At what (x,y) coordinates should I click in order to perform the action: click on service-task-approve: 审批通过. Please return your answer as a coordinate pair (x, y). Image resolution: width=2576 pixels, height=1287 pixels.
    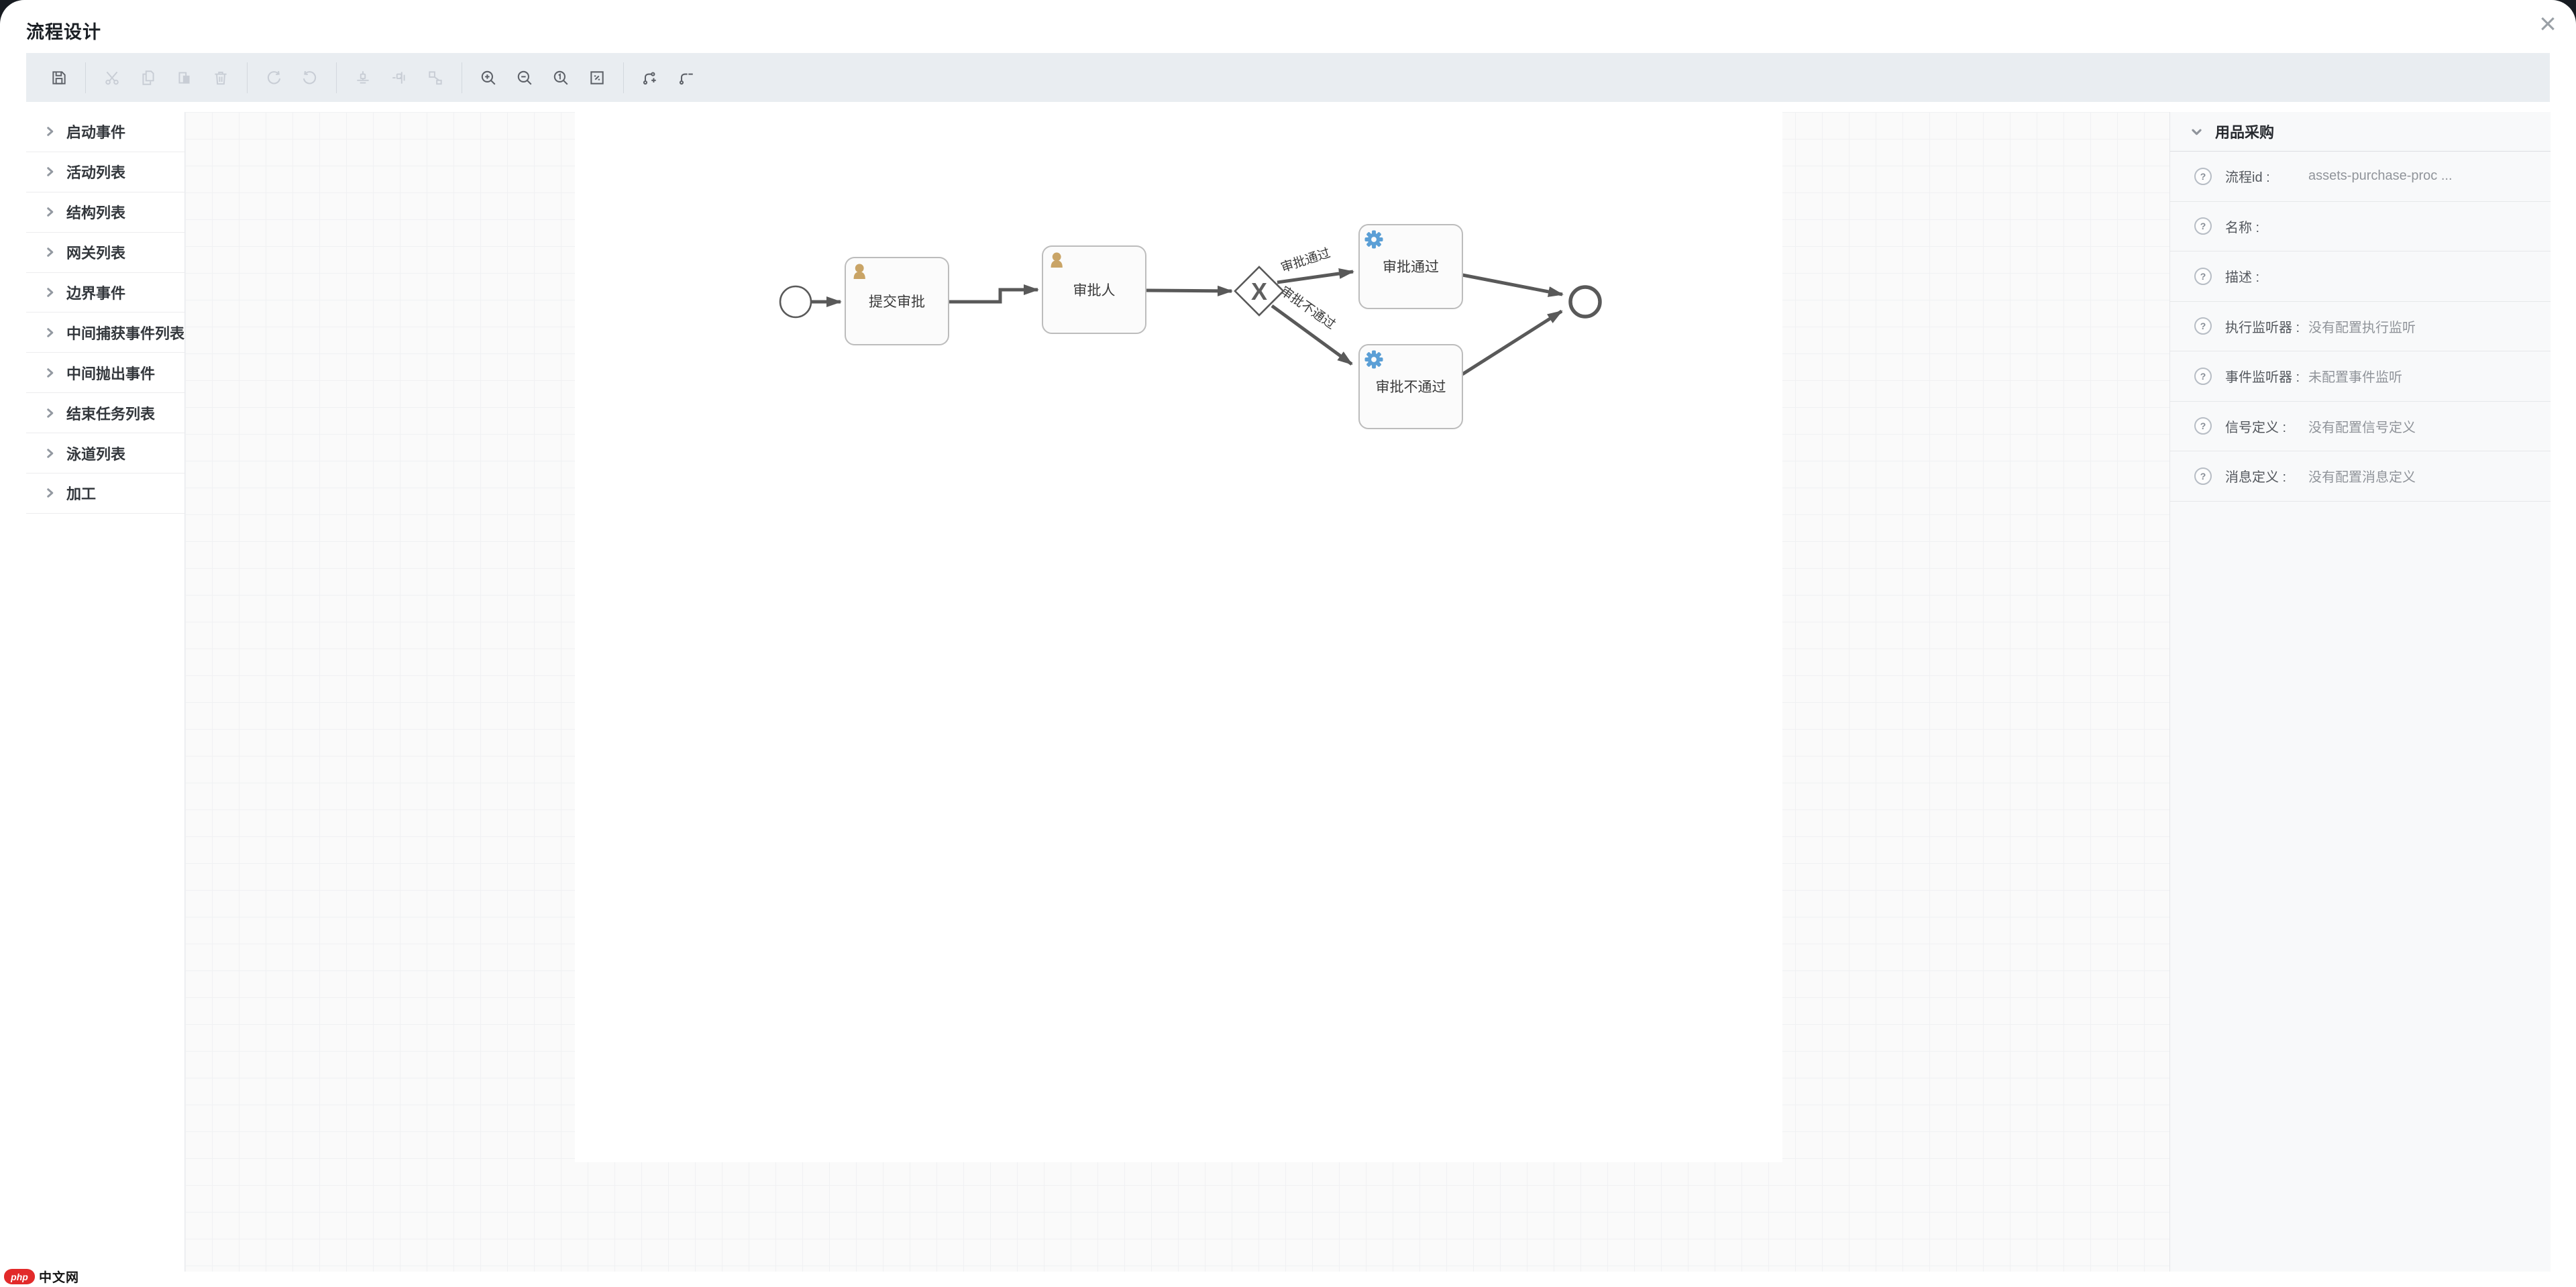
    Looking at the image, I should click on (1410, 266).